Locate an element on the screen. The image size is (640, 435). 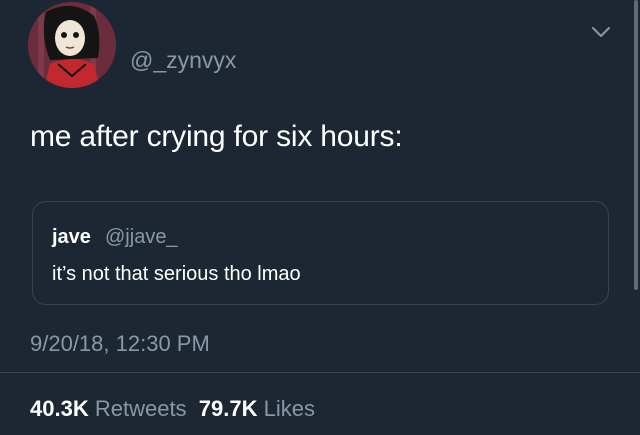
quoted-tweet-text: it’s not that serious tho lmao is located at coordinates (176, 274).